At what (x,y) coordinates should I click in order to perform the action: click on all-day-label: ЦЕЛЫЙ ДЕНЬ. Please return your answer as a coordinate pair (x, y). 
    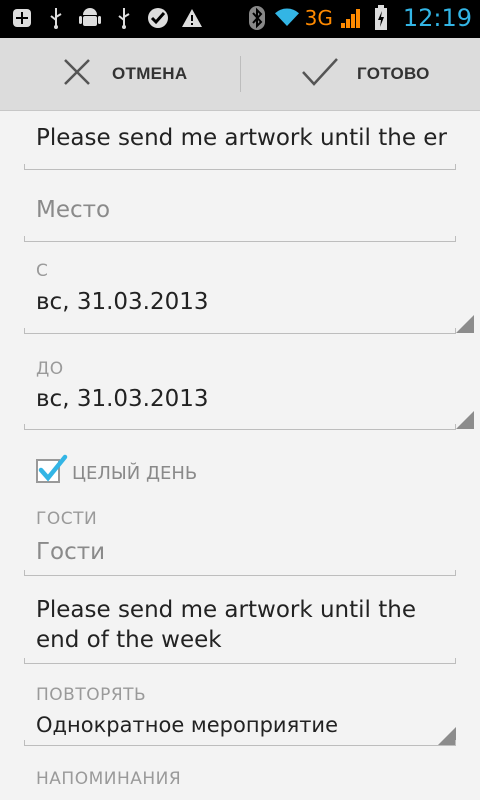
    Looking at the image, I should click on (135, 473).